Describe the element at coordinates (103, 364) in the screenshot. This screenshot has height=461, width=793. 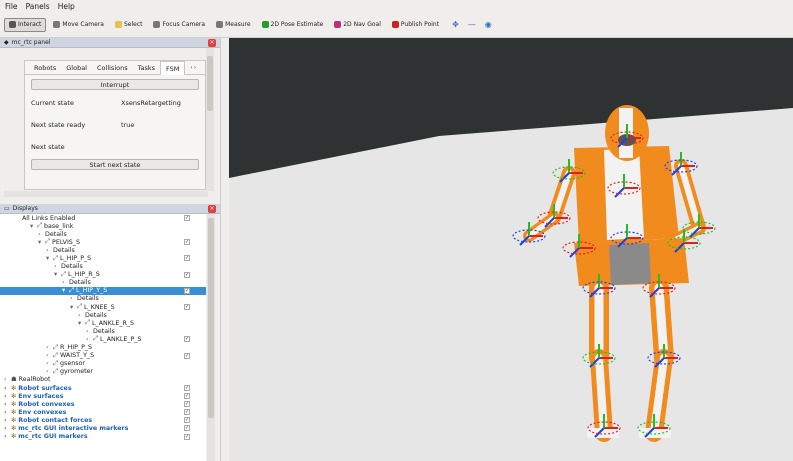
I see `tree-item: › ⤢ gsensor` at that location.